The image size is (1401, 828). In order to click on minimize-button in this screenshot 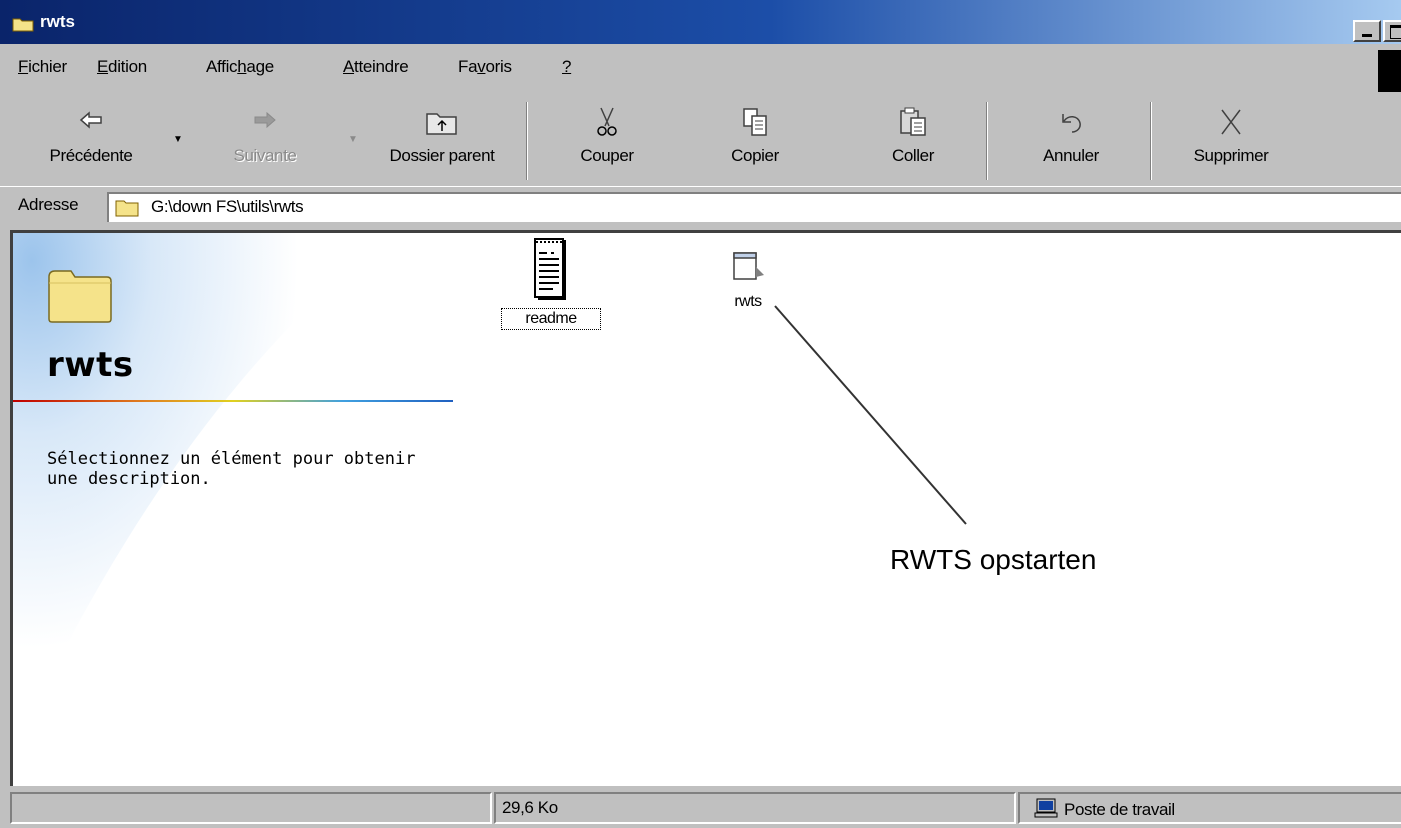, I will do `click(1367, 31)`.